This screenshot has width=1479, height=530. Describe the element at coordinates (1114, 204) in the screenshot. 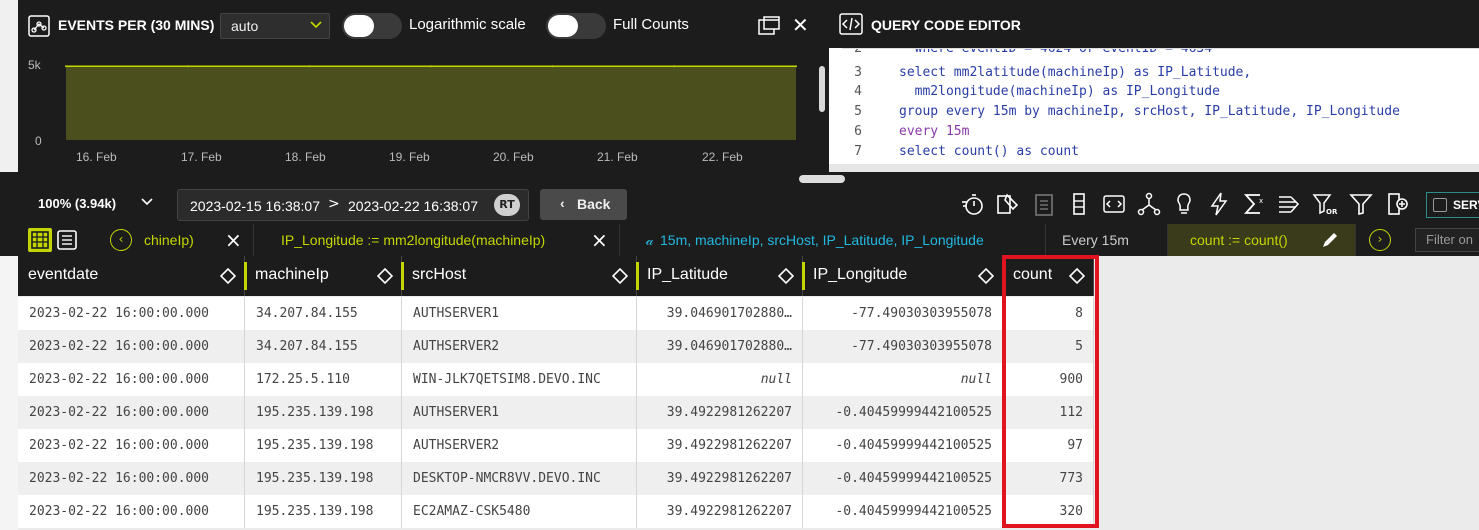

I see `code-icon` at that location.